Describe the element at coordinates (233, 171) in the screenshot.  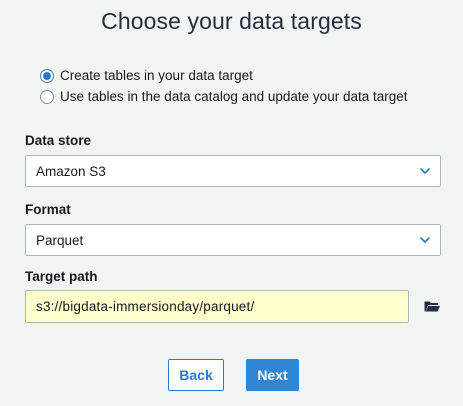
I see `data-store-select: Amazon S3` at that location.